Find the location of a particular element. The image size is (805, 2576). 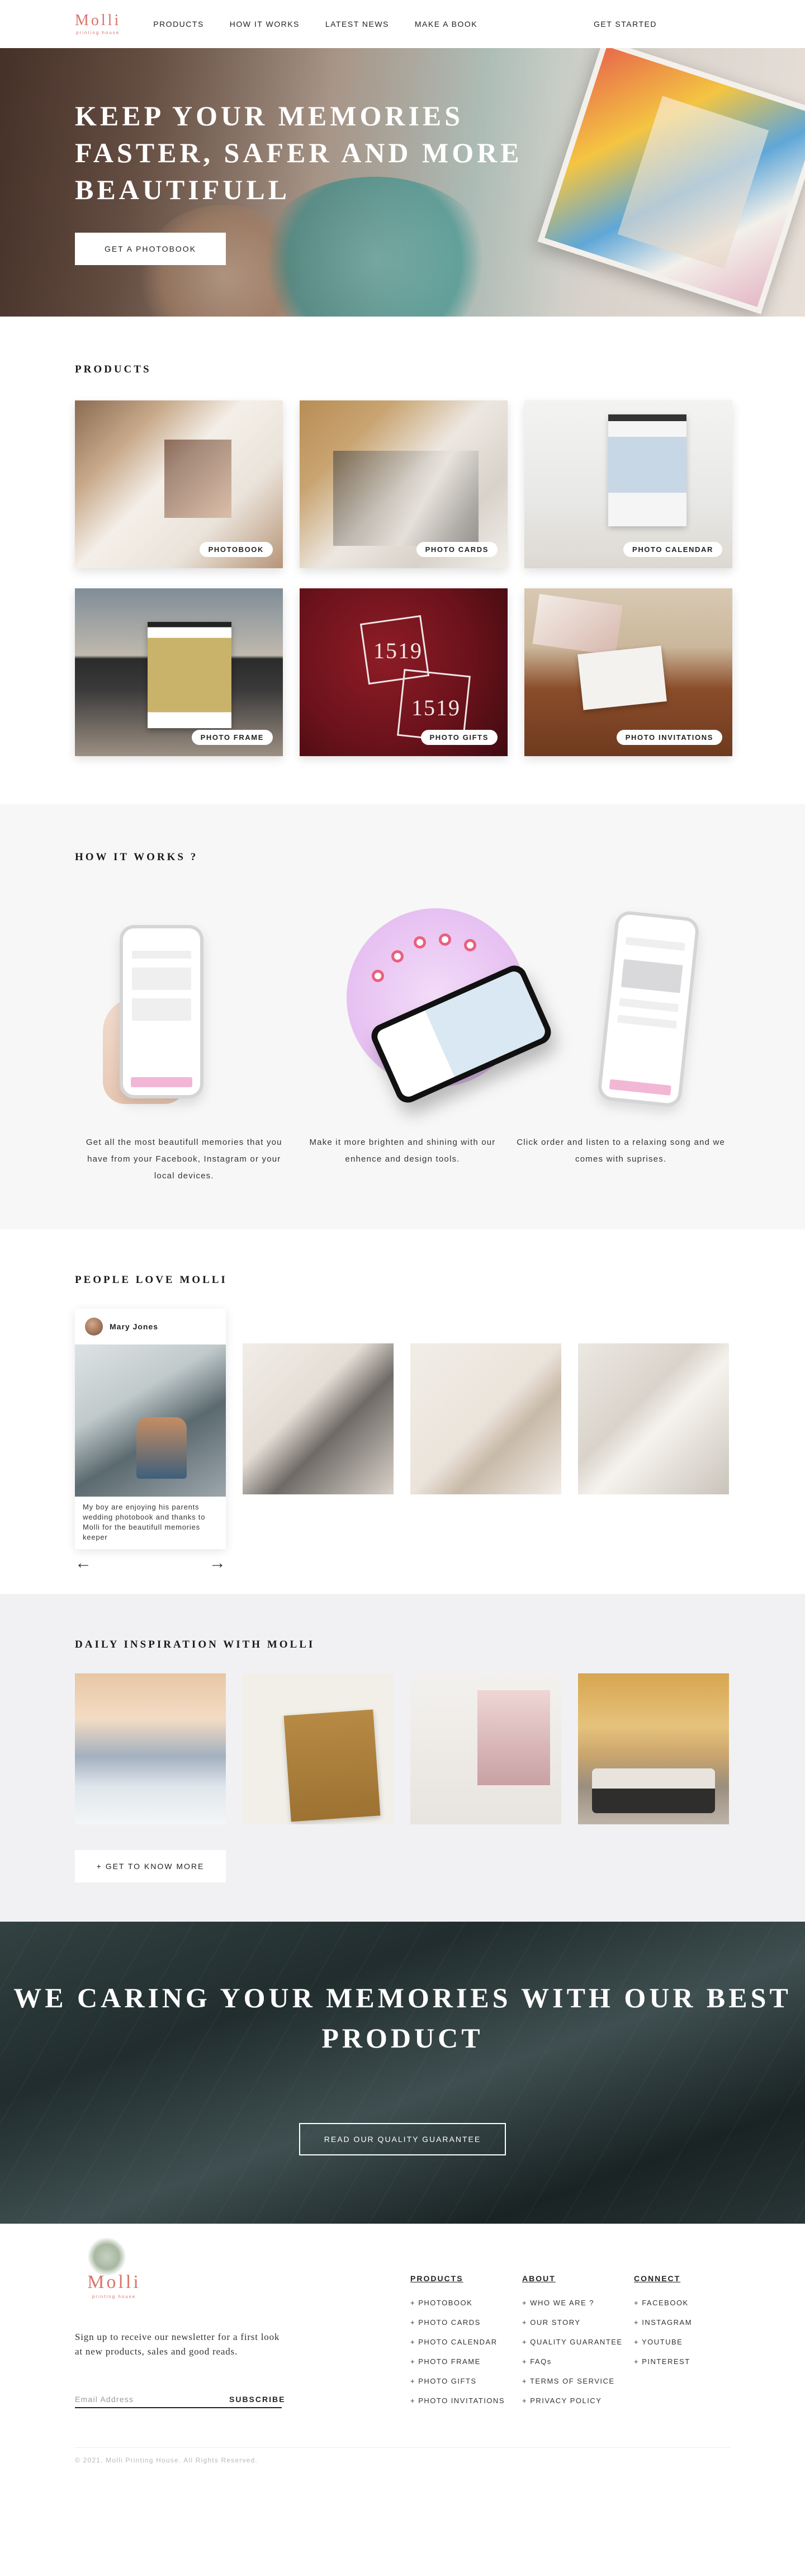

nav-link-products: PRODUCTS is located at coordinates (178, 24).